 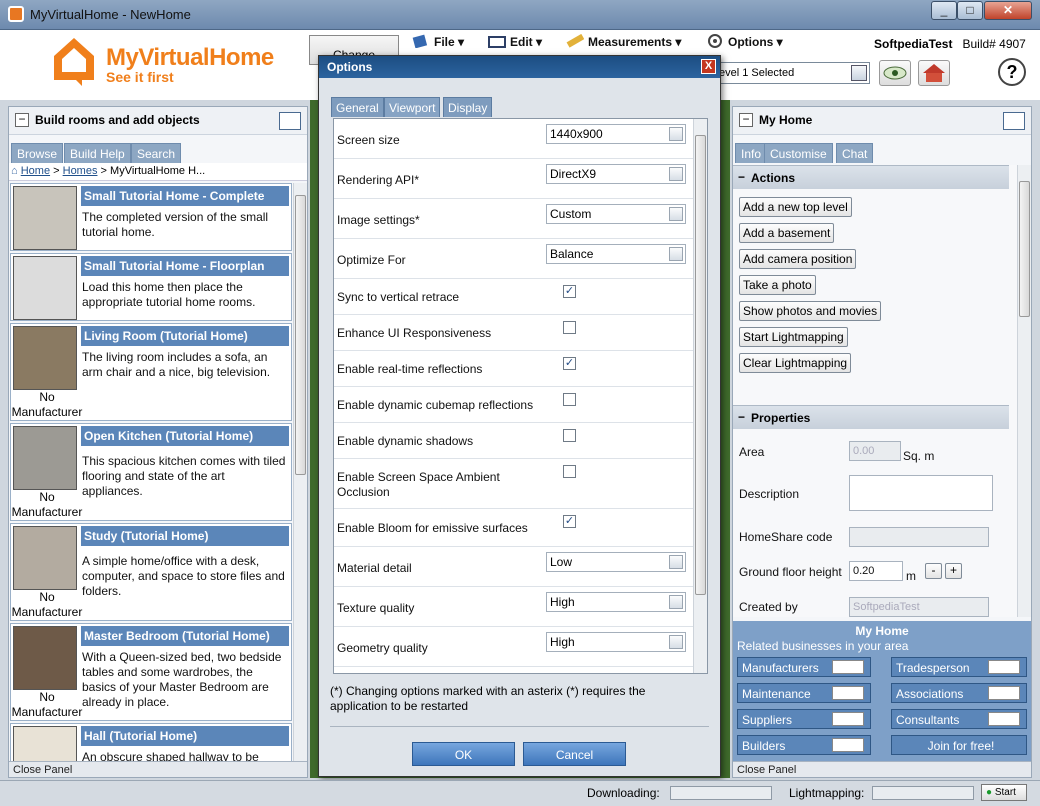 What do you see at coordinates (911, 576) in the screenshot?
I see `ground-height-unit: m` at bounding box center [911, 576].